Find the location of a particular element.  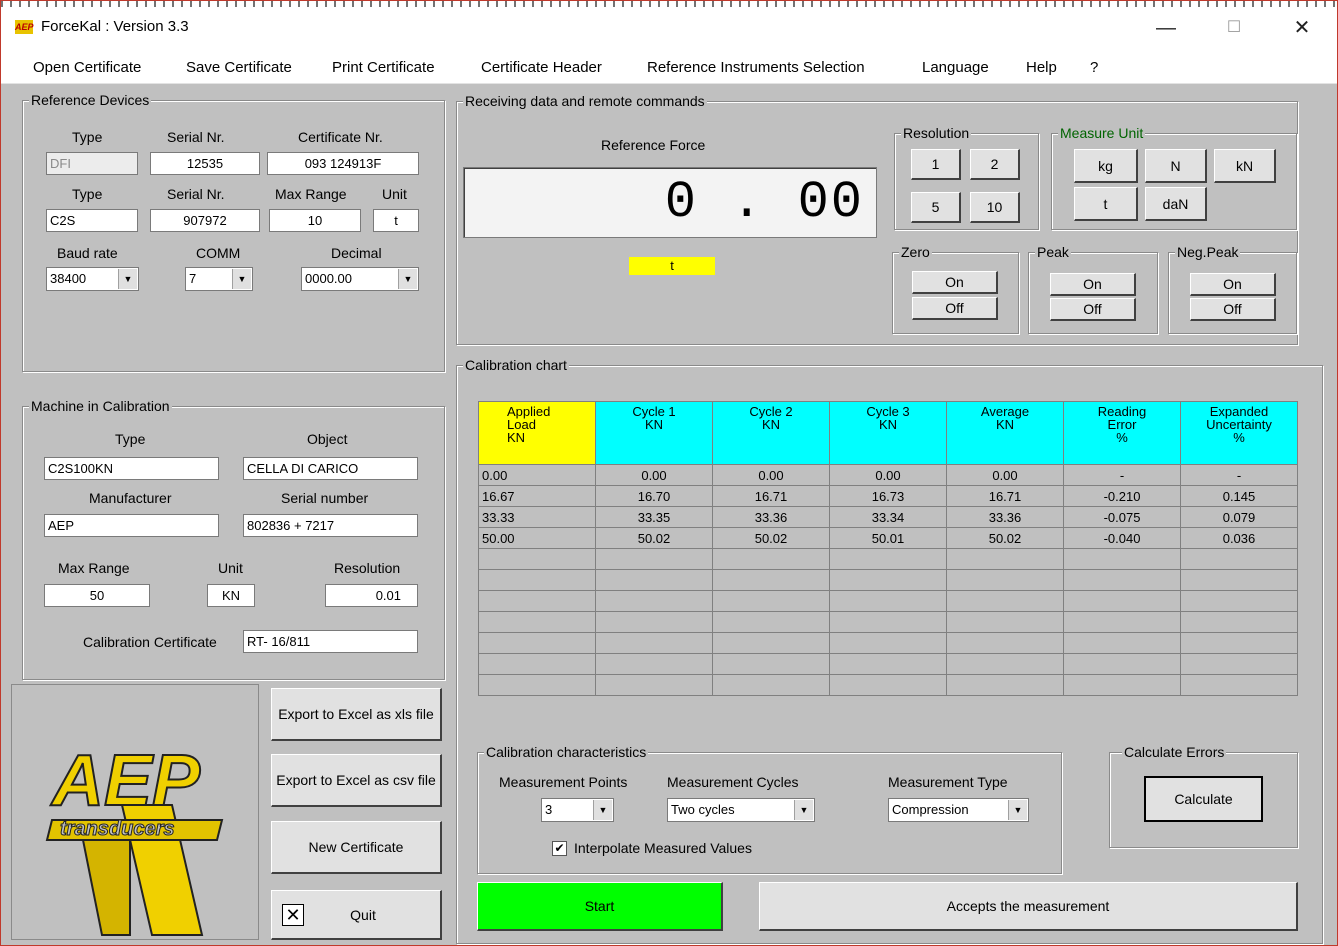

cell-cycle-1: 16.70 is located at coordinates (654, 496).